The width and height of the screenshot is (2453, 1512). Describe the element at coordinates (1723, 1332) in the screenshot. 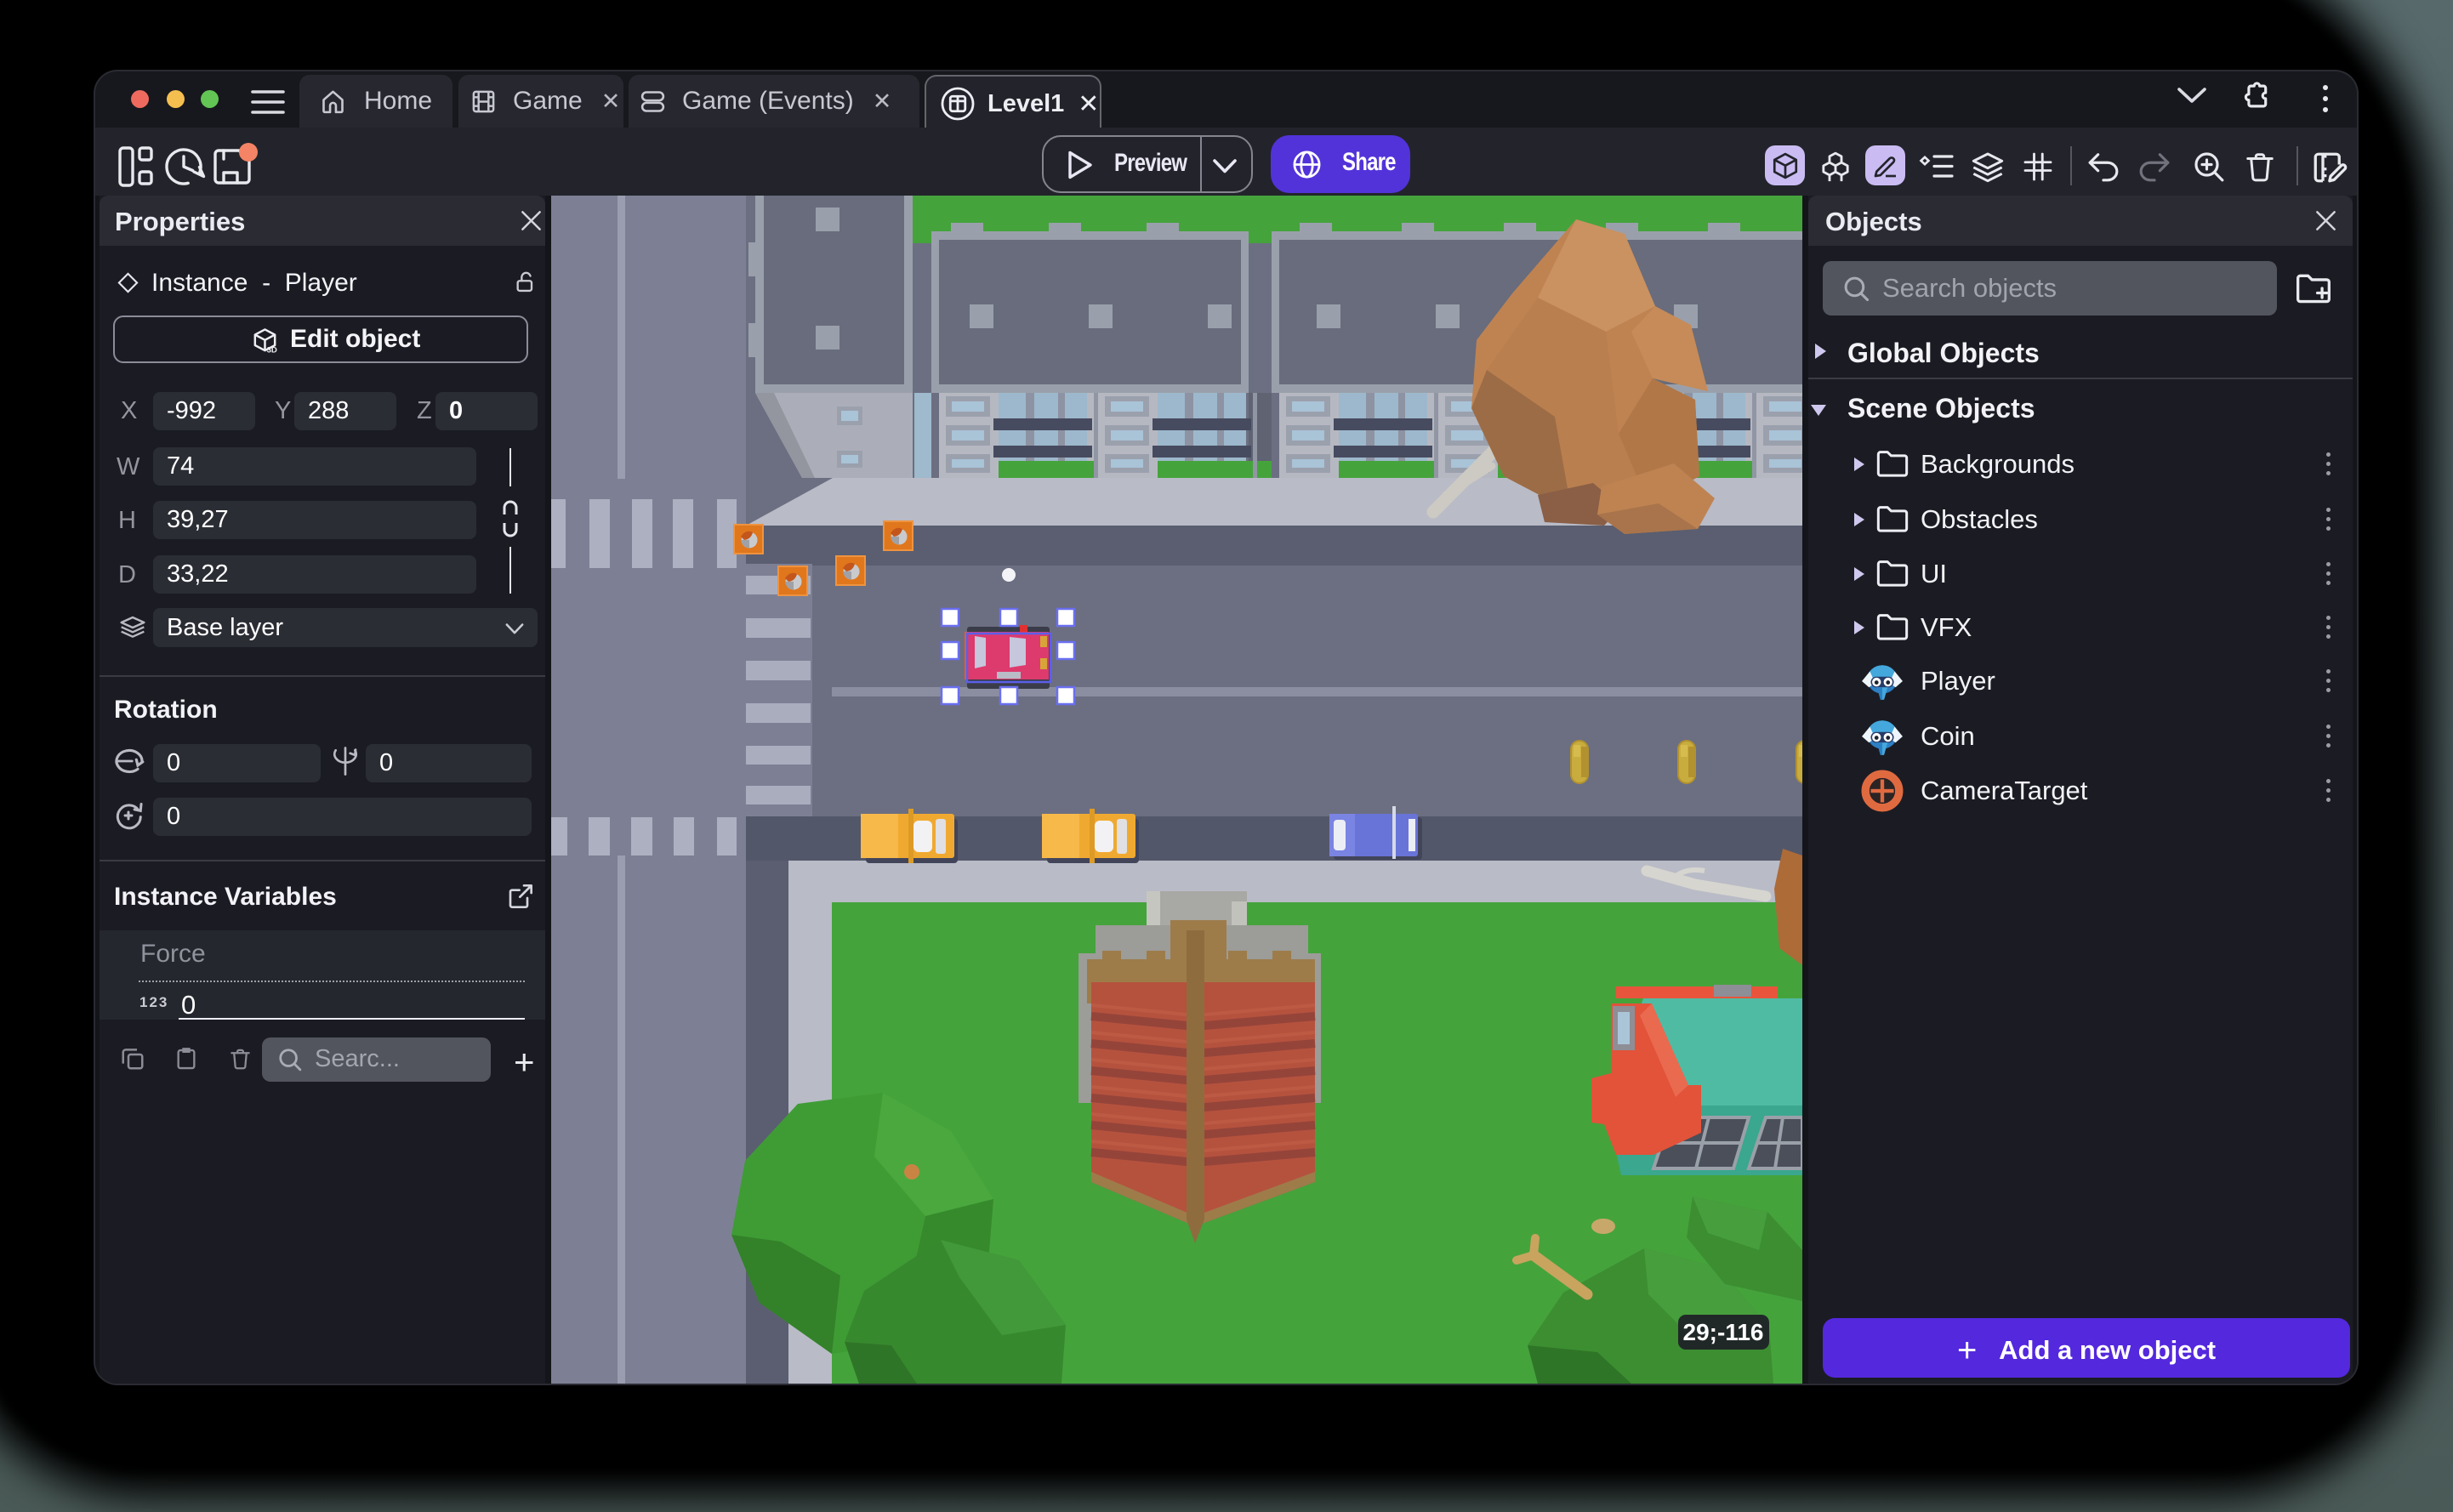

I see `svg-text: 29;-116` at that location.